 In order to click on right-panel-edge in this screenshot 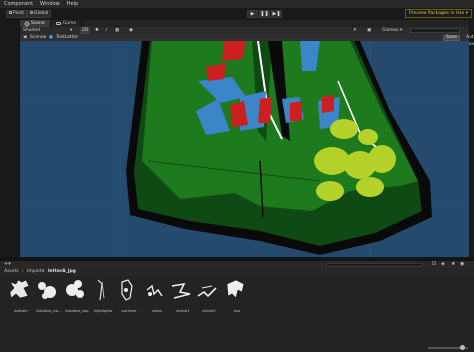, I will do `click(471, 139)`.